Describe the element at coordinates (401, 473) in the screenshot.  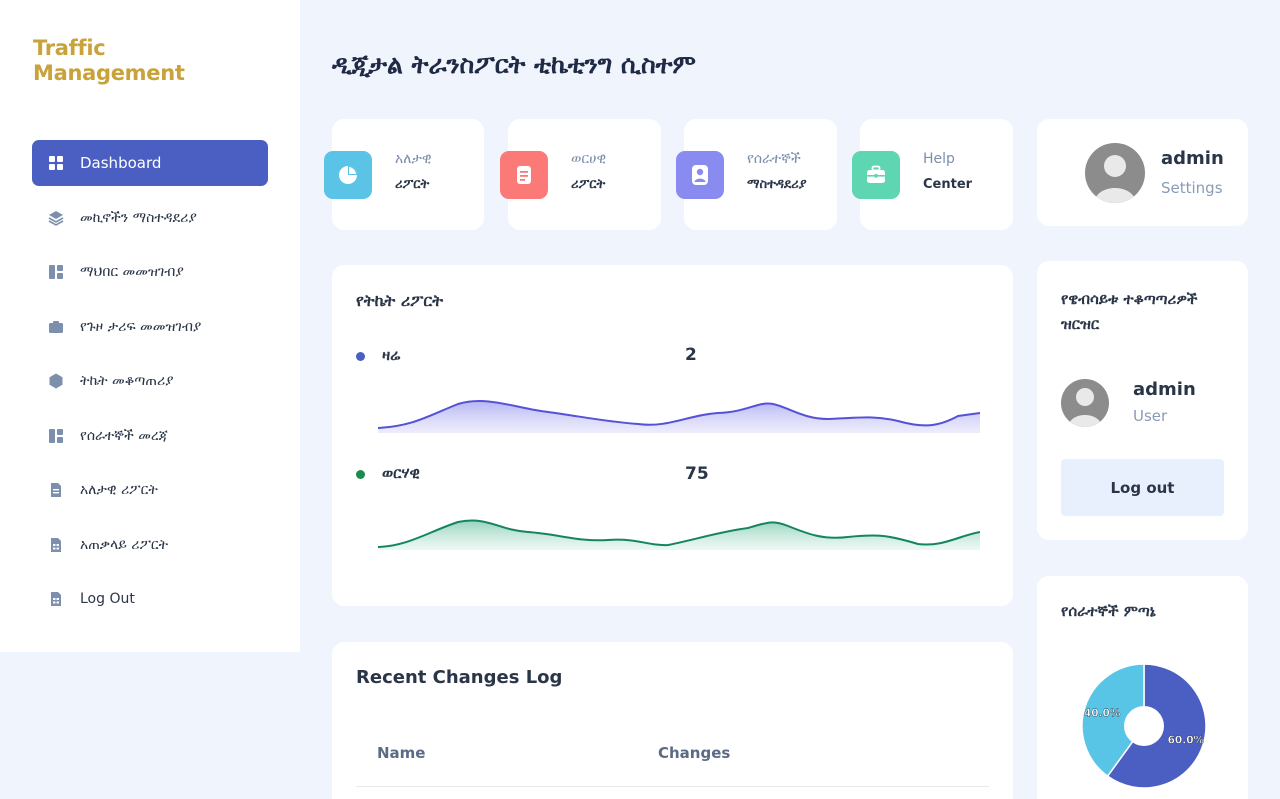
I see `month-label: ወርሃዊ` at that location.